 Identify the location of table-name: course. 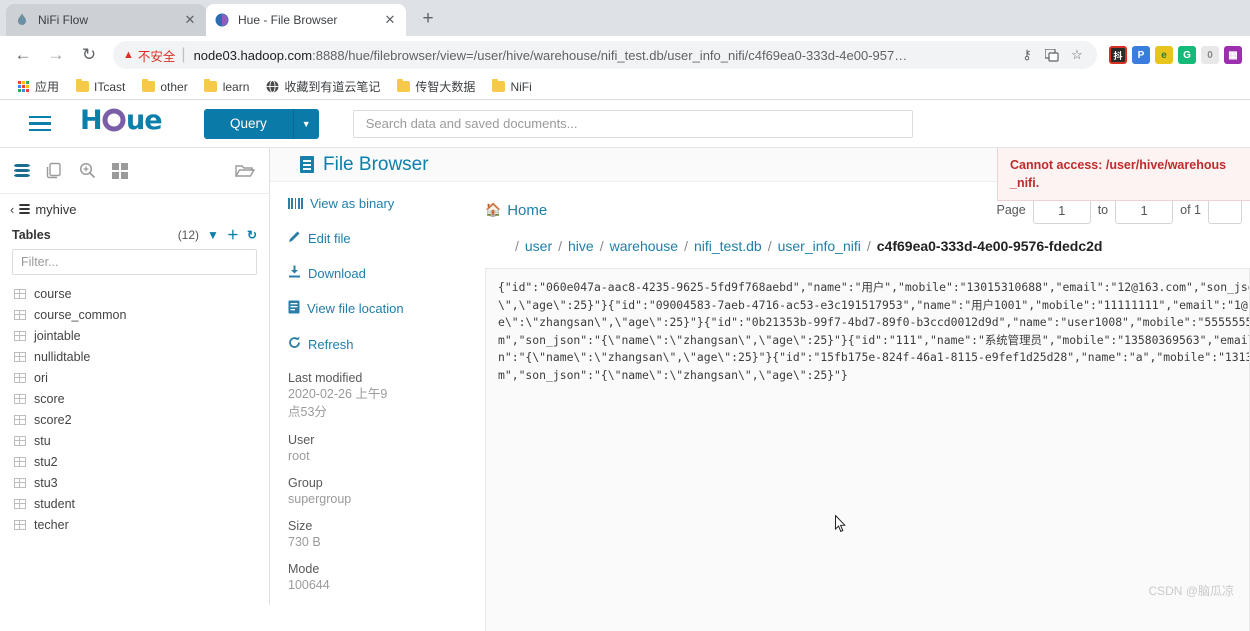
(53, 293).